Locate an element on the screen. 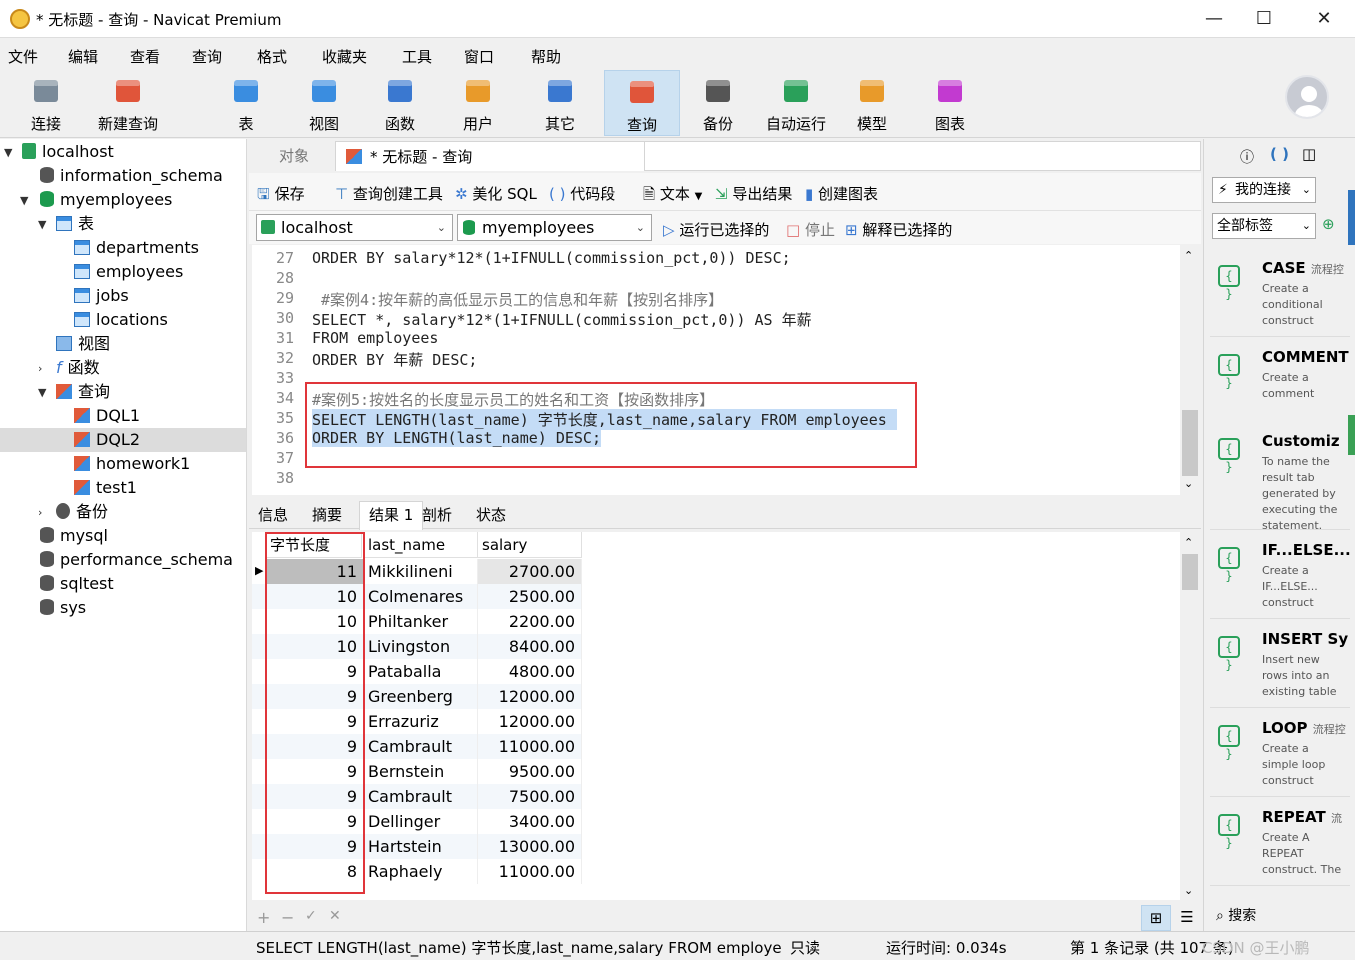  database-select: myemployees ⌄ is located at coordinates (554, 227).